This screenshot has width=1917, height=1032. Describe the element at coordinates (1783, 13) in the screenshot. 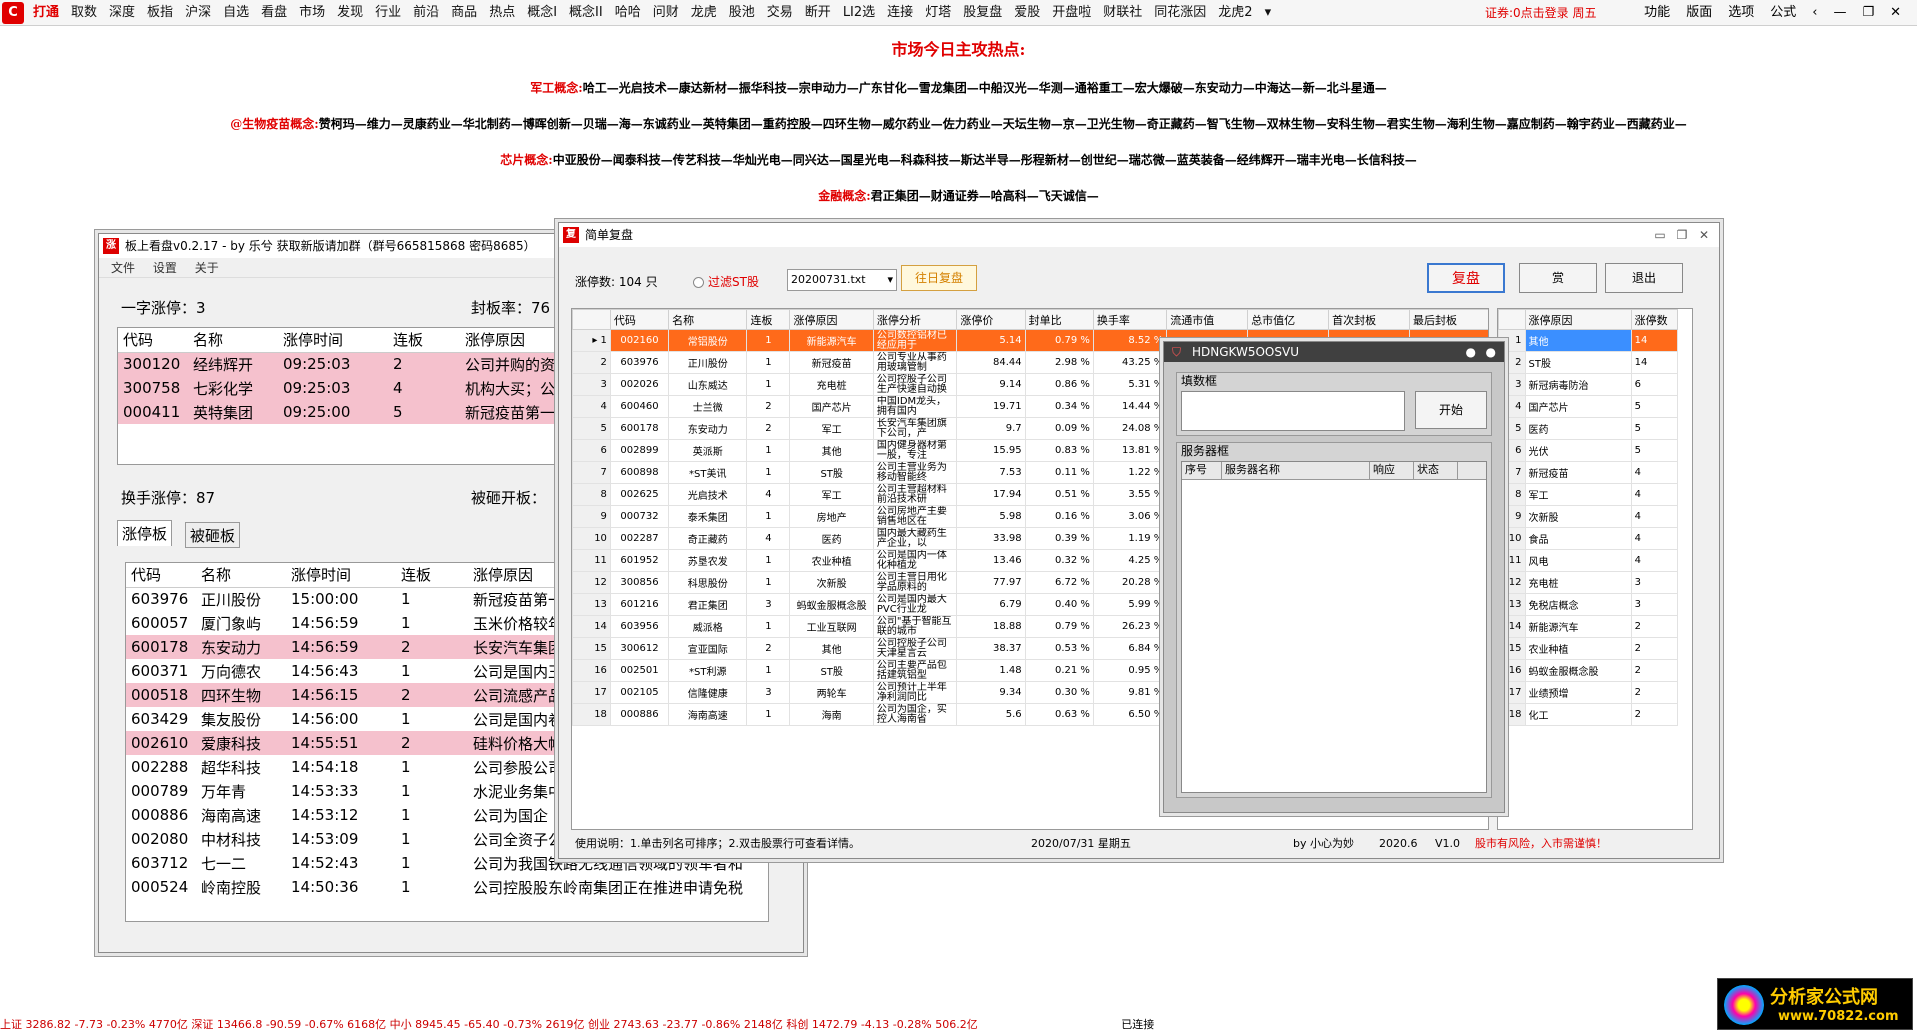

I see `menu-formula: 公式` at that location.